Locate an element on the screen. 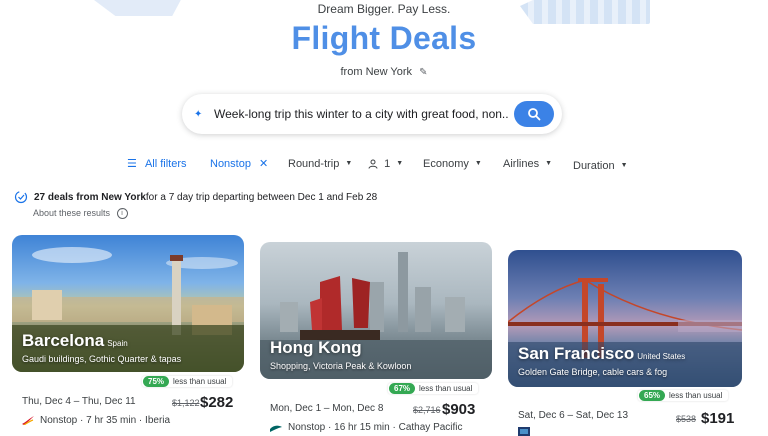 The height and width of the screenshot is (436, 768). trip-type-dropdown: Round-trip ▼ is located at coordinates (320, 164).